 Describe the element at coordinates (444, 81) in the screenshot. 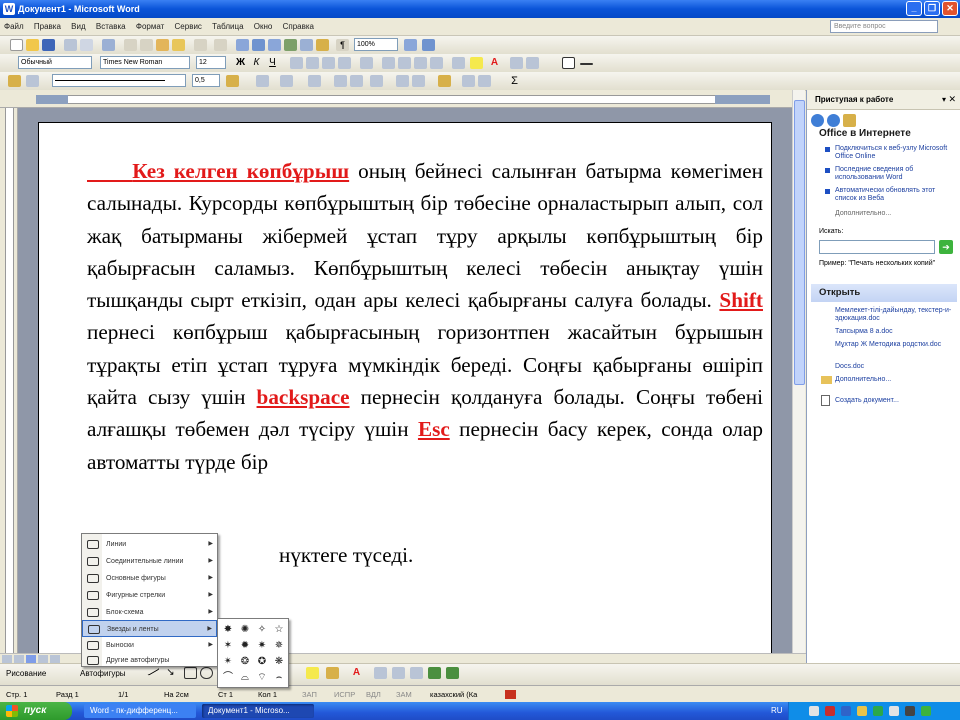

I see `autoformat-icon` at that location.